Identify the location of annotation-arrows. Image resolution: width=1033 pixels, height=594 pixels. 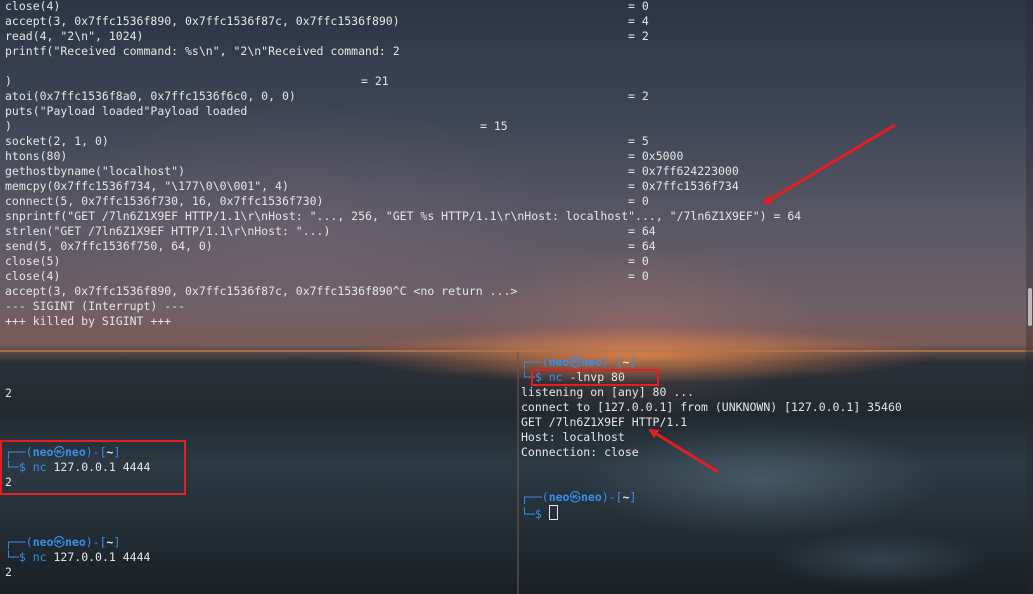
(772, 298).